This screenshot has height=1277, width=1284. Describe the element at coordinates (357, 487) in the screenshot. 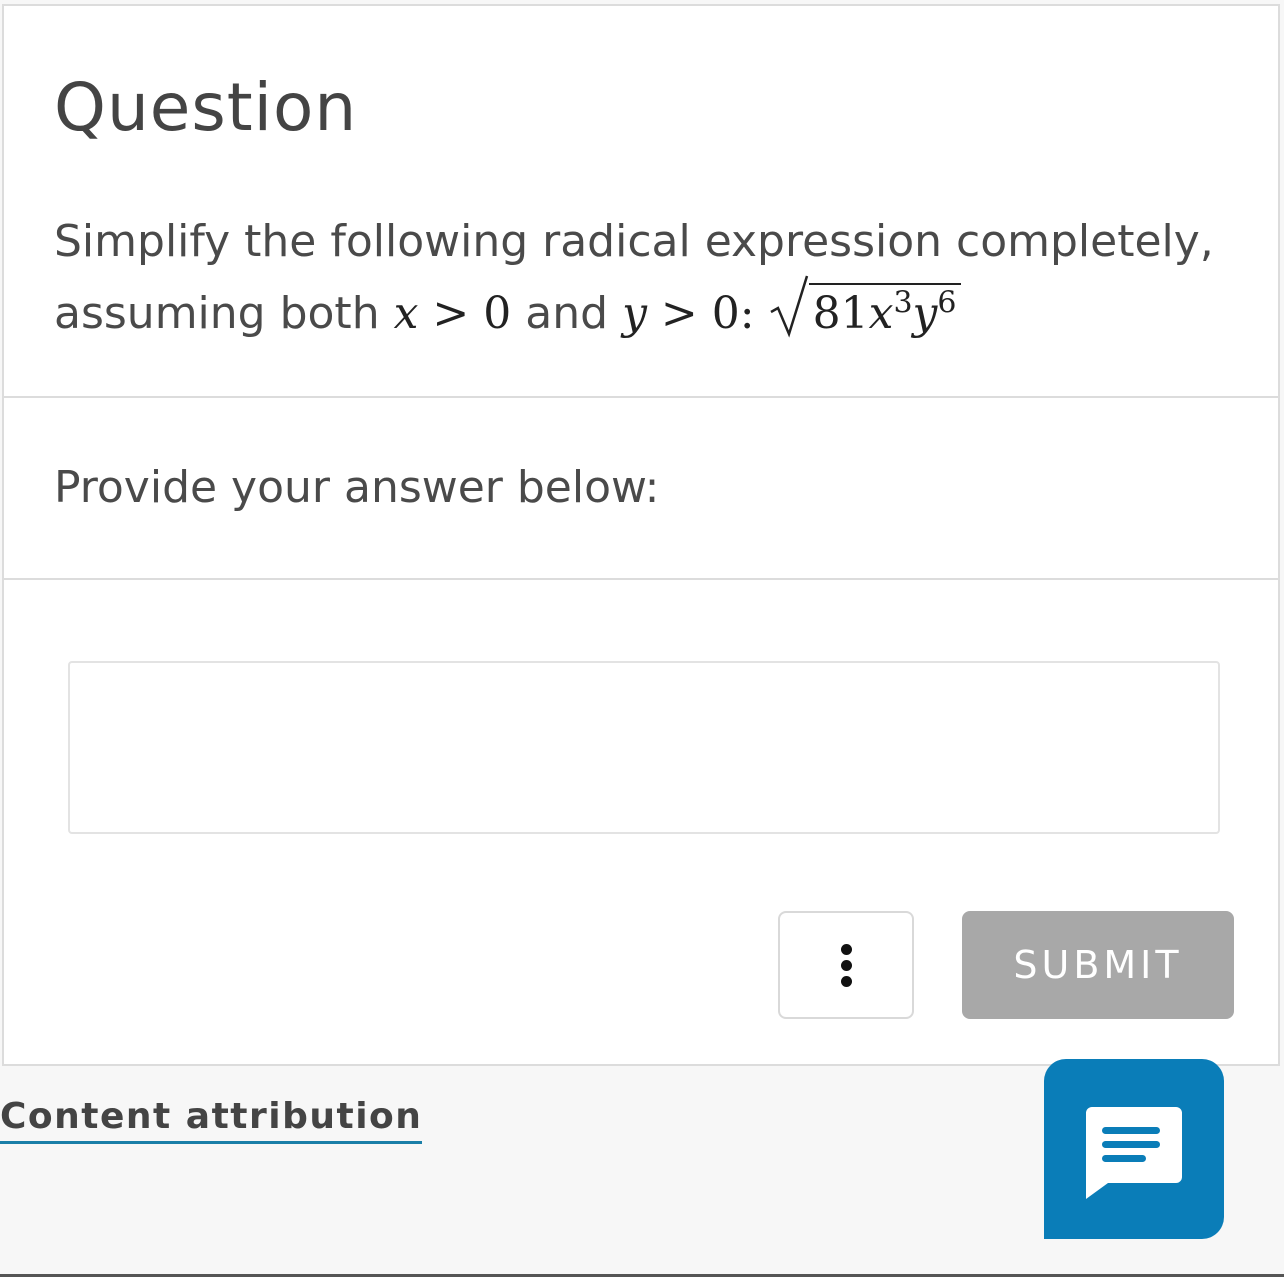

I see `provide-answer-label: Provide your answer below:` at that location.